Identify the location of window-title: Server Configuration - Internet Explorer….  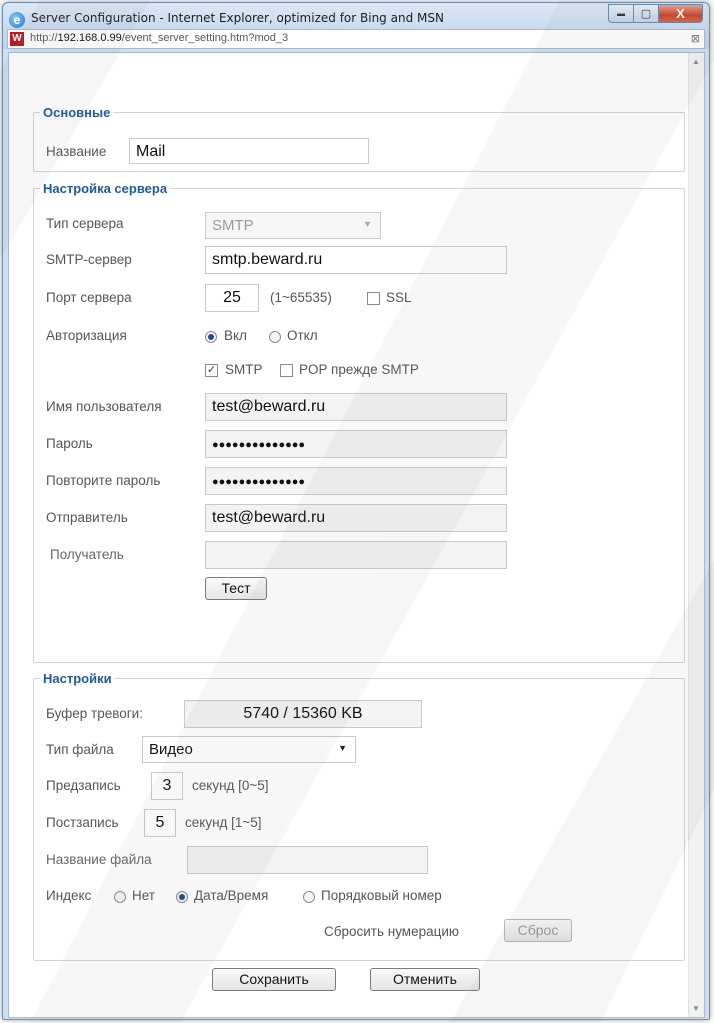
(237, 18).